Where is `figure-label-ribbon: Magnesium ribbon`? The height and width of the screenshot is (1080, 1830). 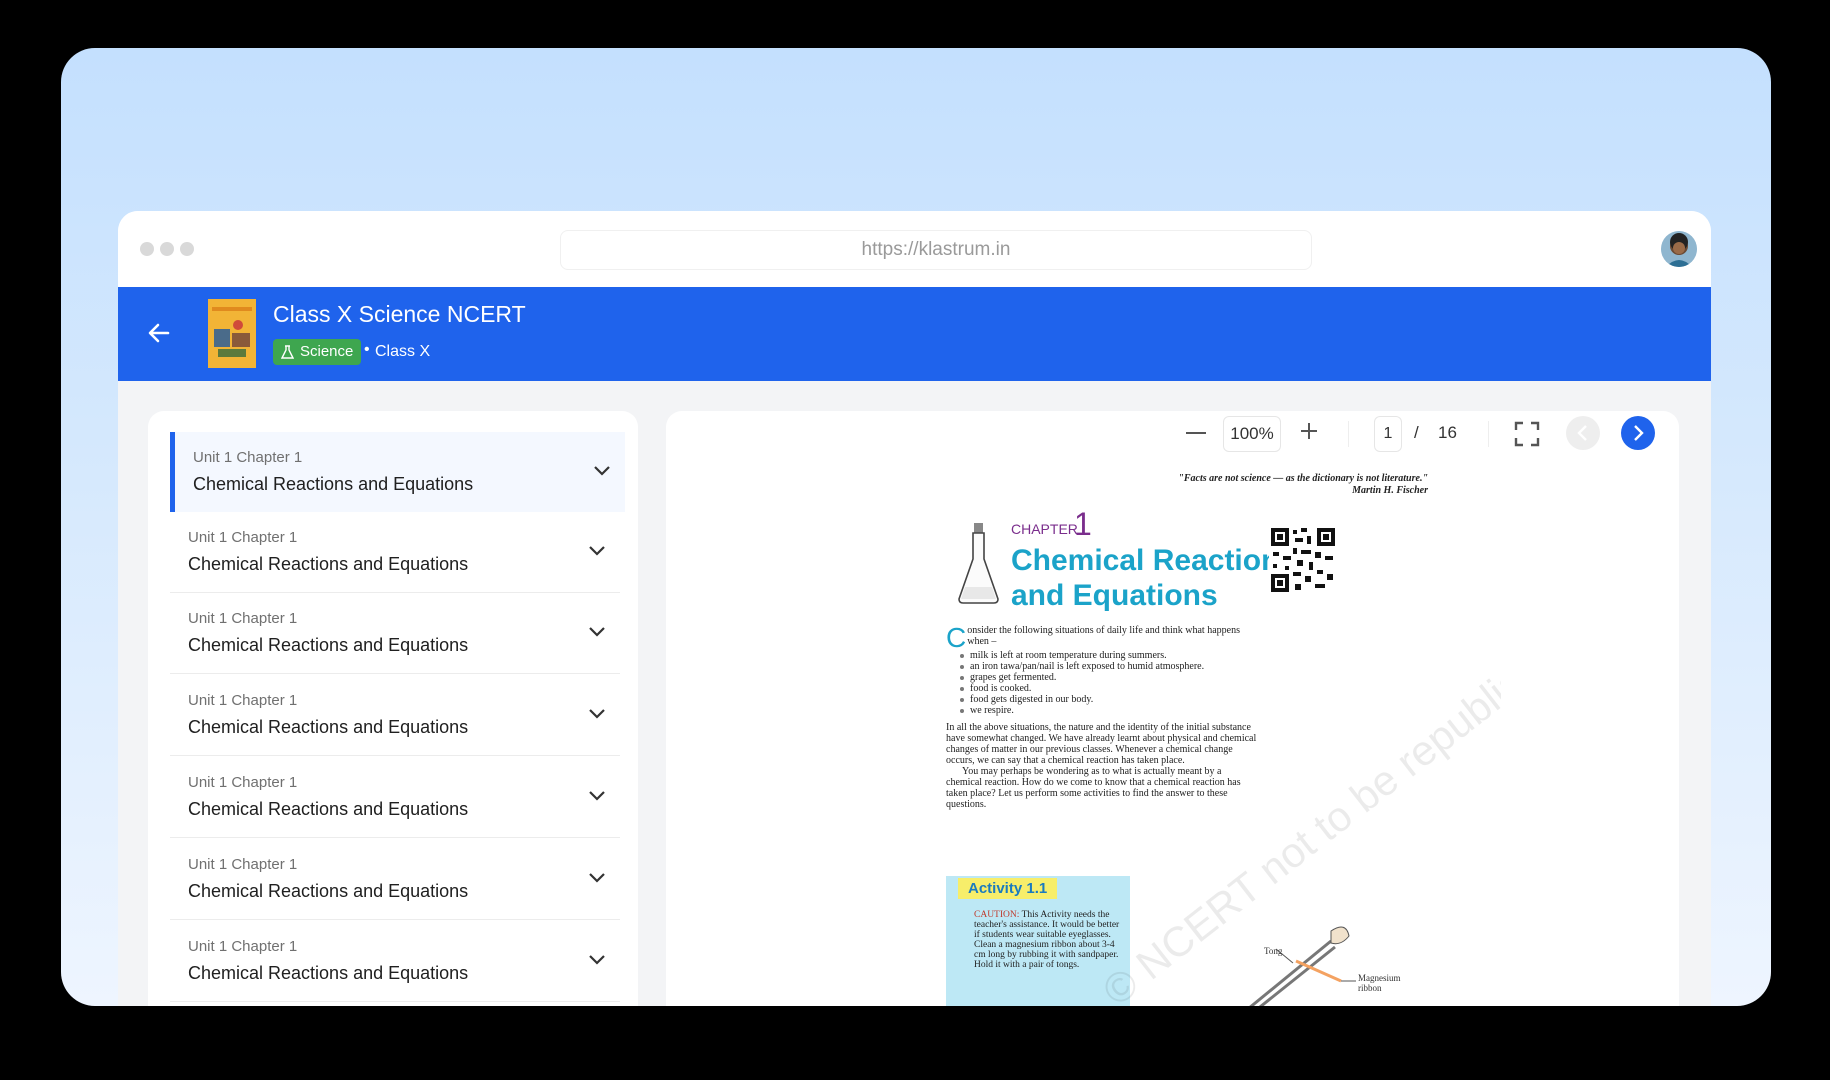
figure-label-ribbon: Magnesium ribbon is located at coordinates (1379, 983).